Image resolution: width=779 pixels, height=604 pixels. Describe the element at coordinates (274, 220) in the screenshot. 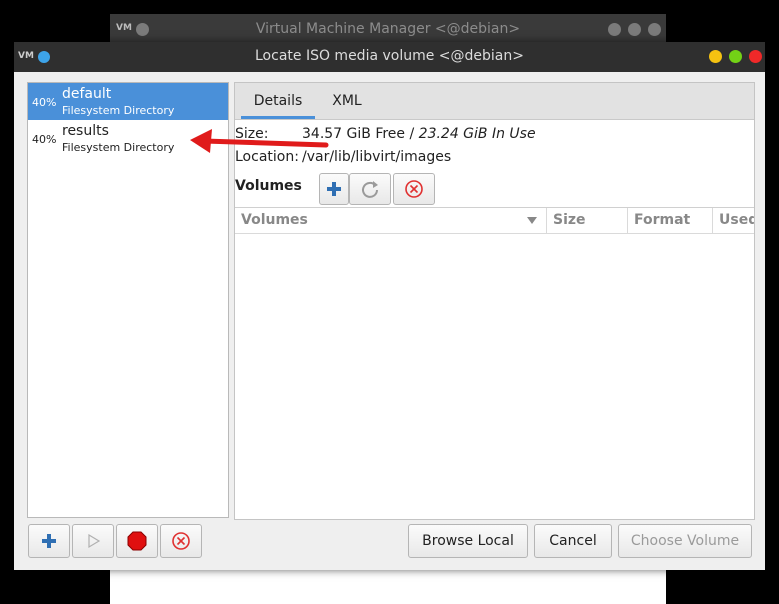

I see `column-header-label: Volumes` at that location.